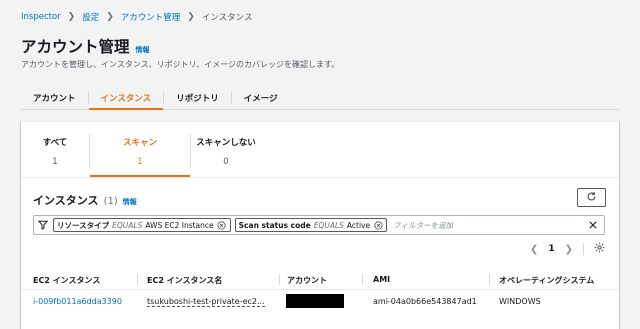 The height and width of the screenshot is (329, 640). I want to click on token-value: AWS EC2 Instance, so click(179, 225).